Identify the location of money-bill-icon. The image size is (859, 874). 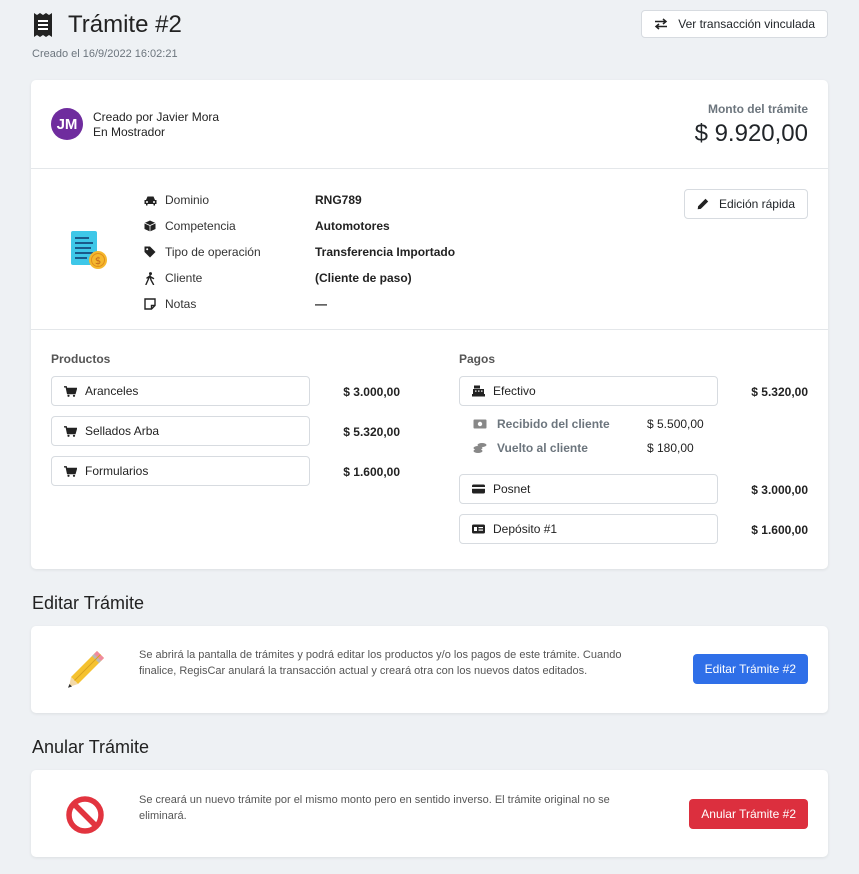
(480, 424).